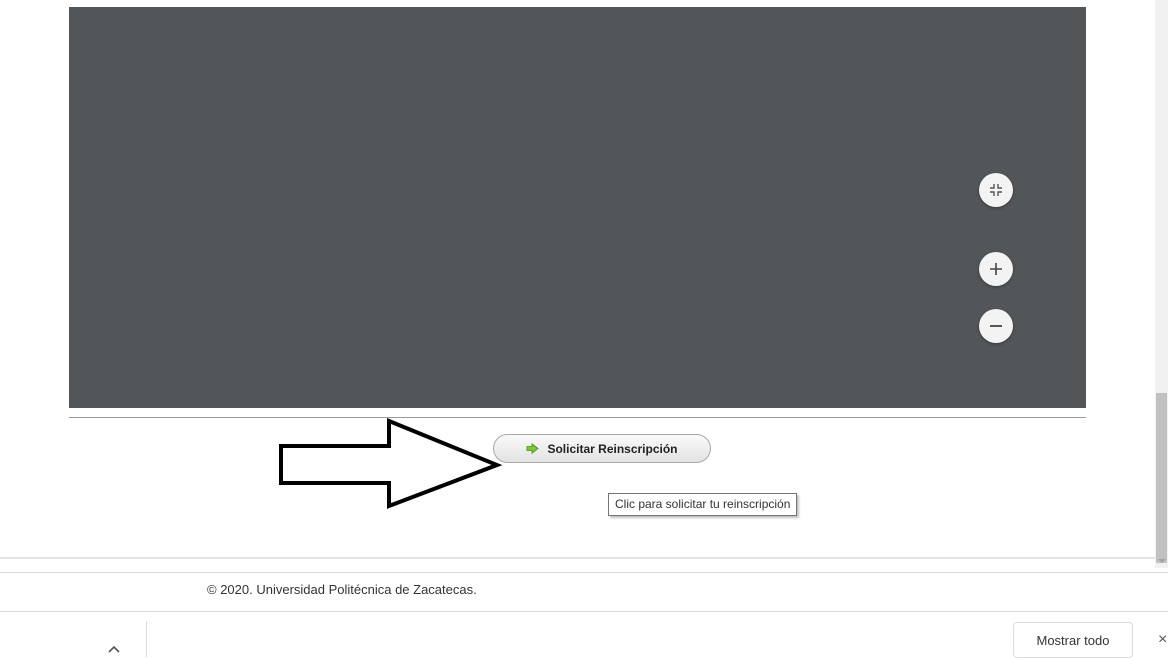  What do you see at coordinates (612, 448) in the screenshot?
I see `button-label: Solicitar Reinscripción` at bounding box center [612, 448].